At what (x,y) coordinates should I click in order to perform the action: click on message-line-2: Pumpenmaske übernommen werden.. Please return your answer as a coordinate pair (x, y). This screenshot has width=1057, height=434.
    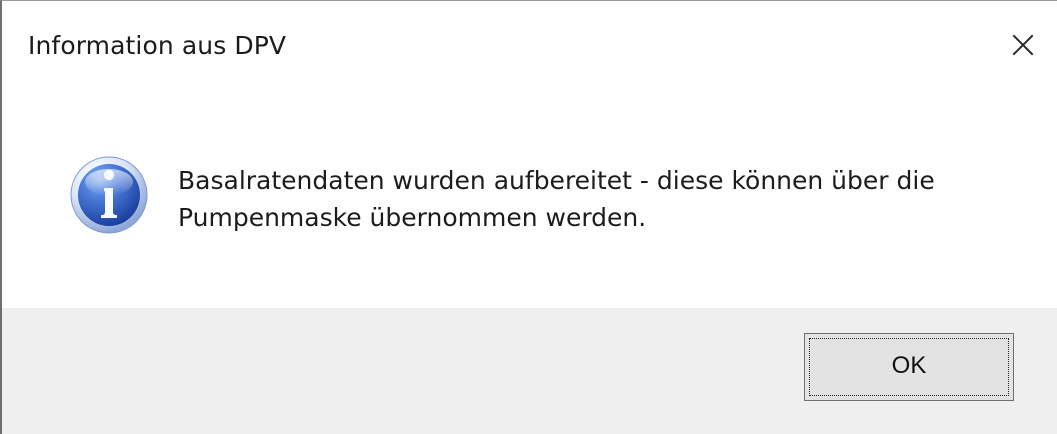
    Looking at the image, I should click on (412, 217).